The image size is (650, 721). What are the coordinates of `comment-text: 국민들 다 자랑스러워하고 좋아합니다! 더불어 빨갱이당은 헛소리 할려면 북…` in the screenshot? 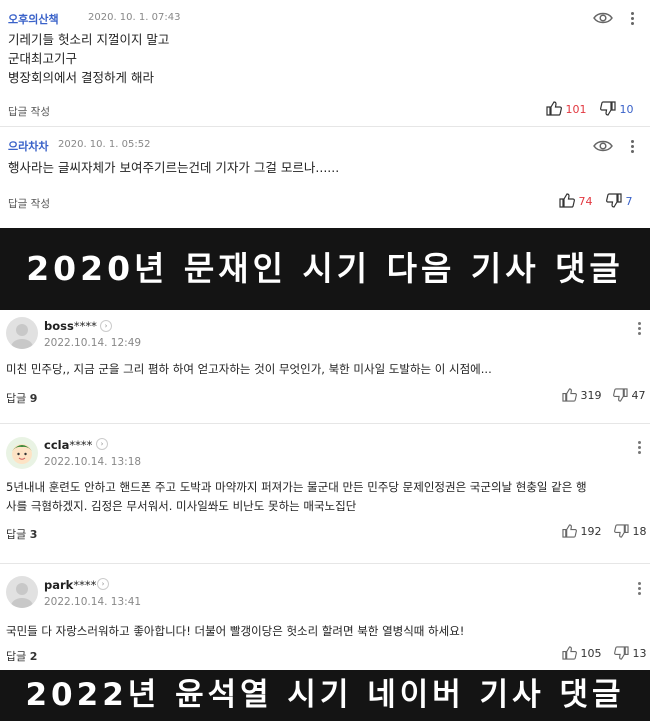 It's located at (326, 631).